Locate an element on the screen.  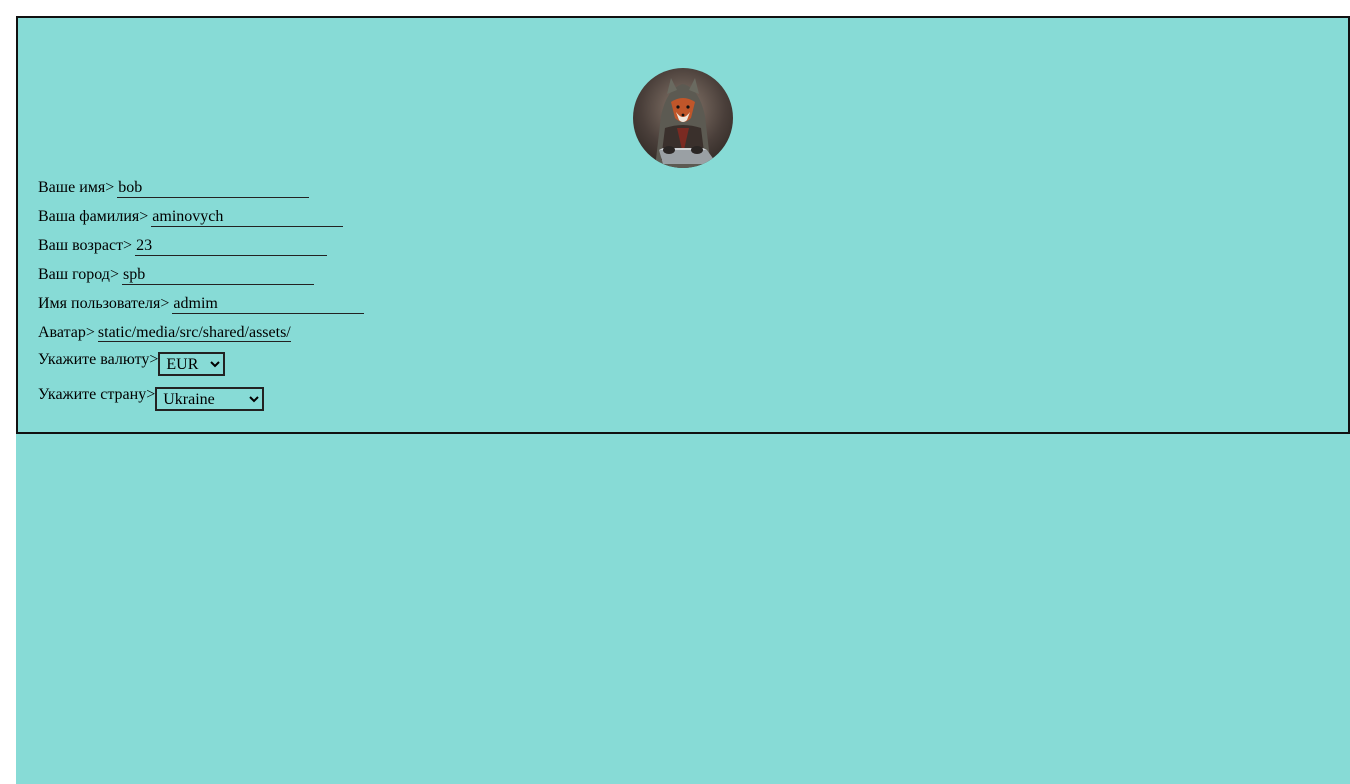
avatar-path-value: static/media/src/shared/assets/ is located at coordinates (194, 333).